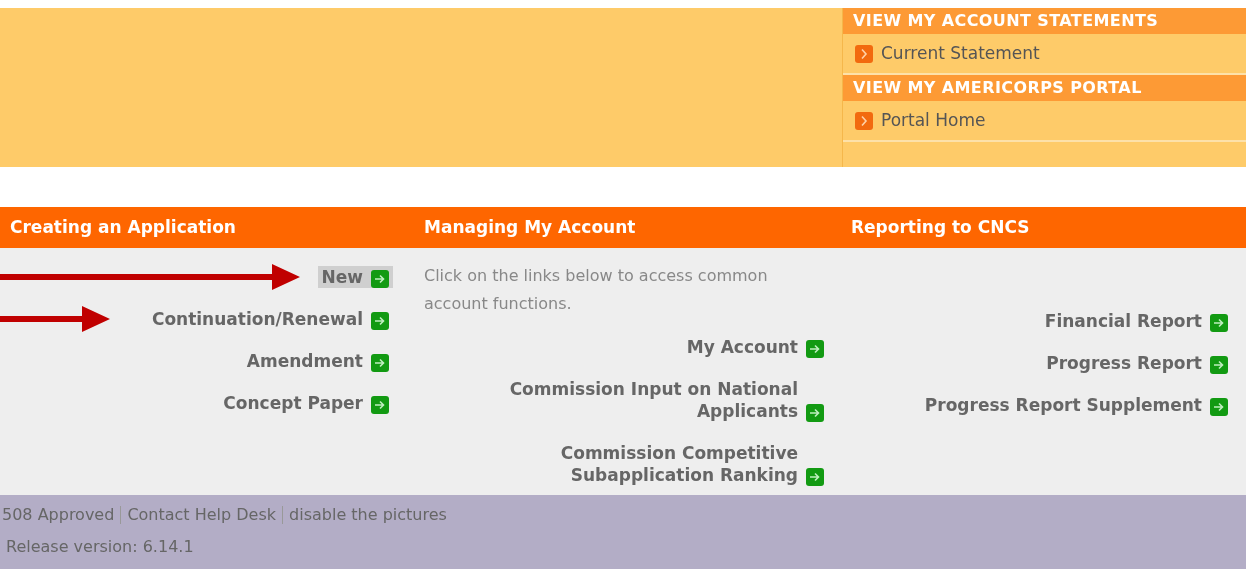 This screenshot has height=569, width=1246. What do you see at coordinates (663, 464) in the screenshot?
I see `application-link: Commission Competitive Subapplication Ranking` at bounding box center [663, 464].